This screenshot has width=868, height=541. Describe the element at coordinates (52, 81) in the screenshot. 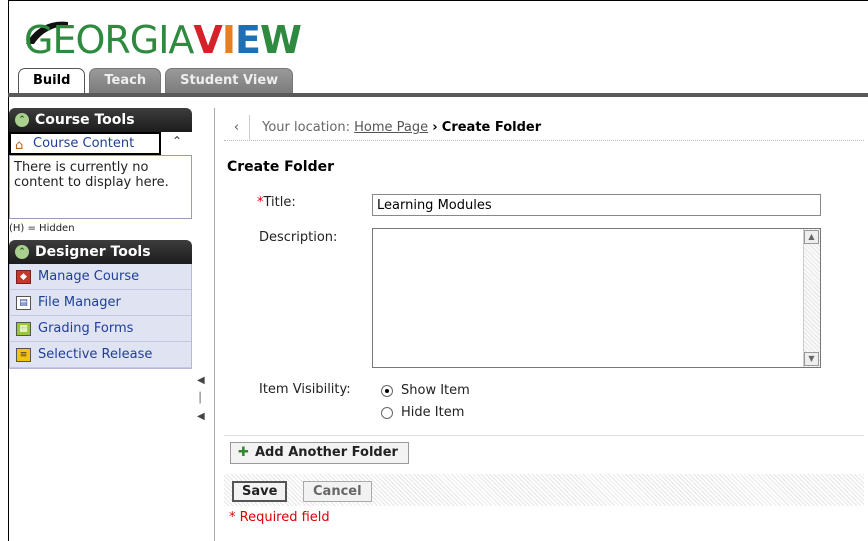

I see `tab-build: Build` at that location.